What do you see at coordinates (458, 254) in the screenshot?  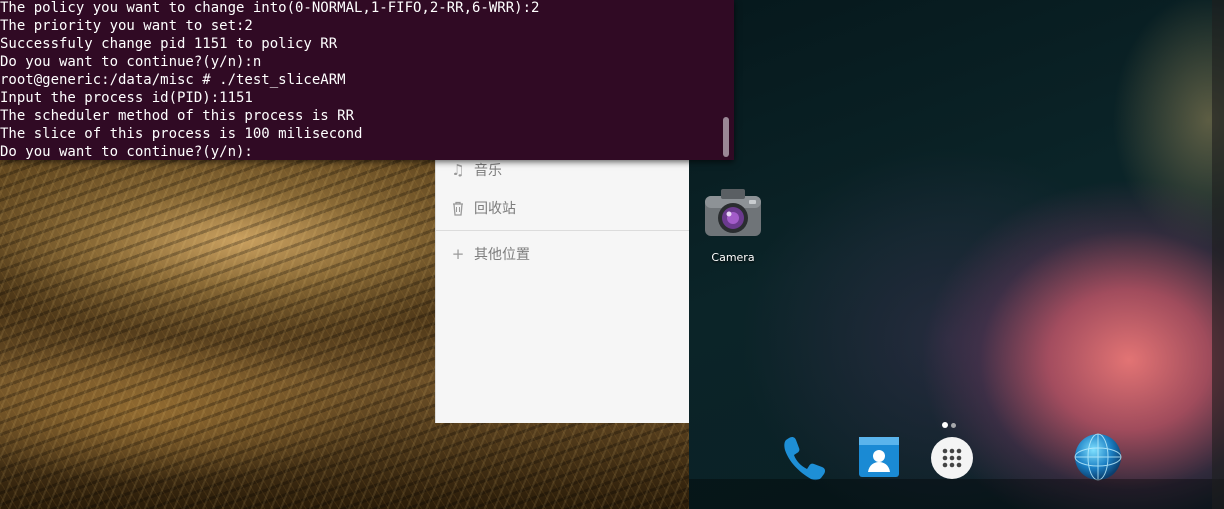 I see `plus-icon: +` at bounding box center [458, 254].